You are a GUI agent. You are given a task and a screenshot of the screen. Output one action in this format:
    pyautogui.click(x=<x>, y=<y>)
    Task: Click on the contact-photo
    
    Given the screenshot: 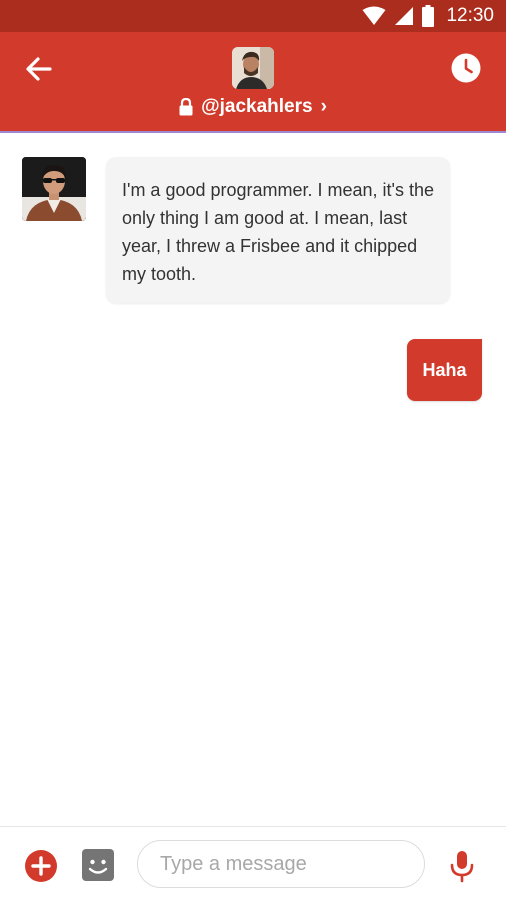 What is the action you would take?
    pyautogui.click(x=253, y=68)
    